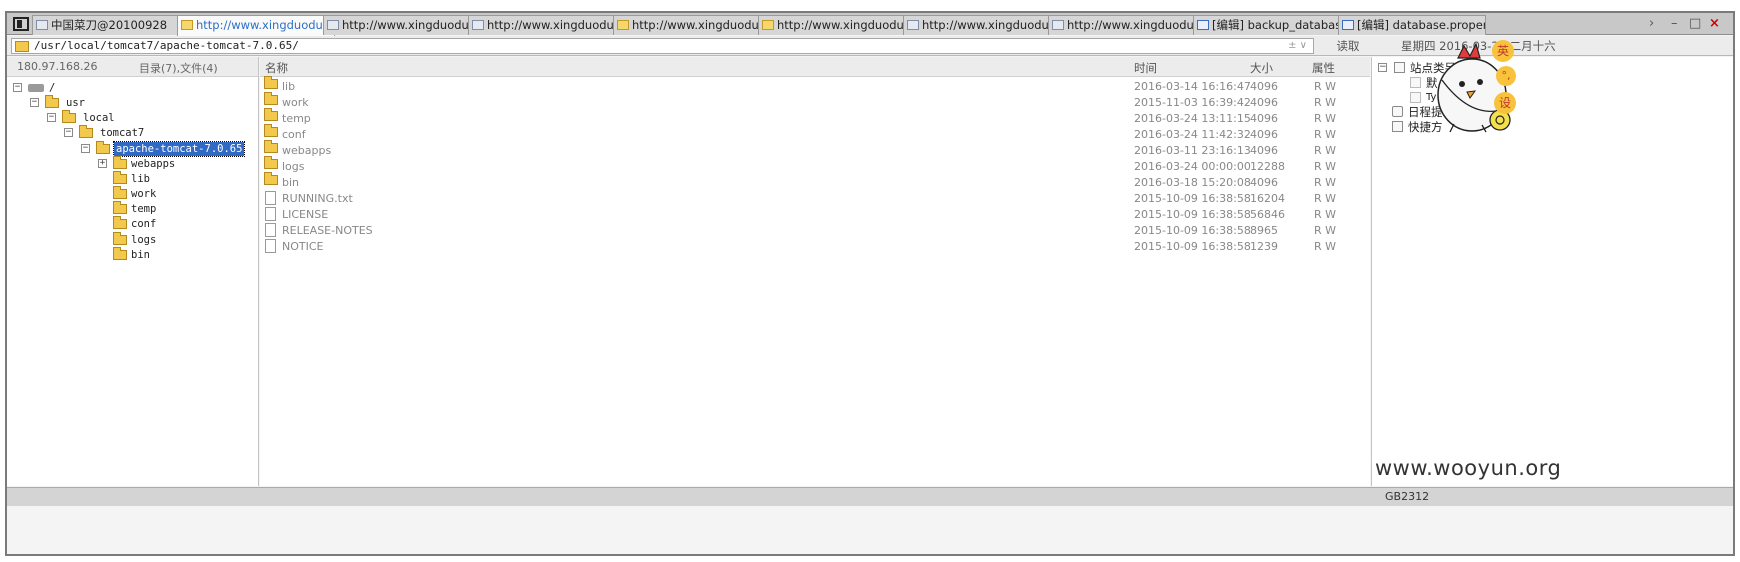 This screenshot has height=562, width=1740. What do you see at coordinates (153, 193) in the screenshot?
I see `tree-node: work` at bounding box center [153, 193].